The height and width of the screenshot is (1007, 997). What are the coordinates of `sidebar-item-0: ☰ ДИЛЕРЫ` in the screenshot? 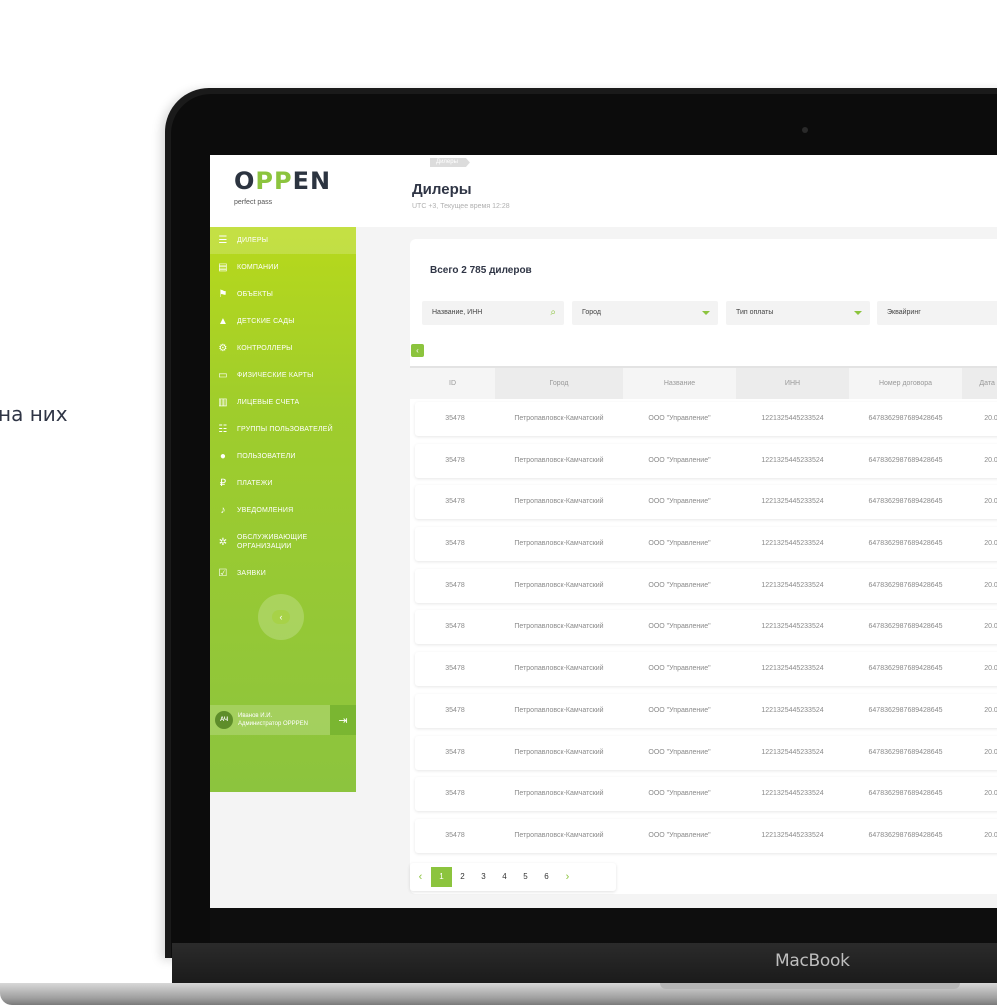 It's located at (283, 240).